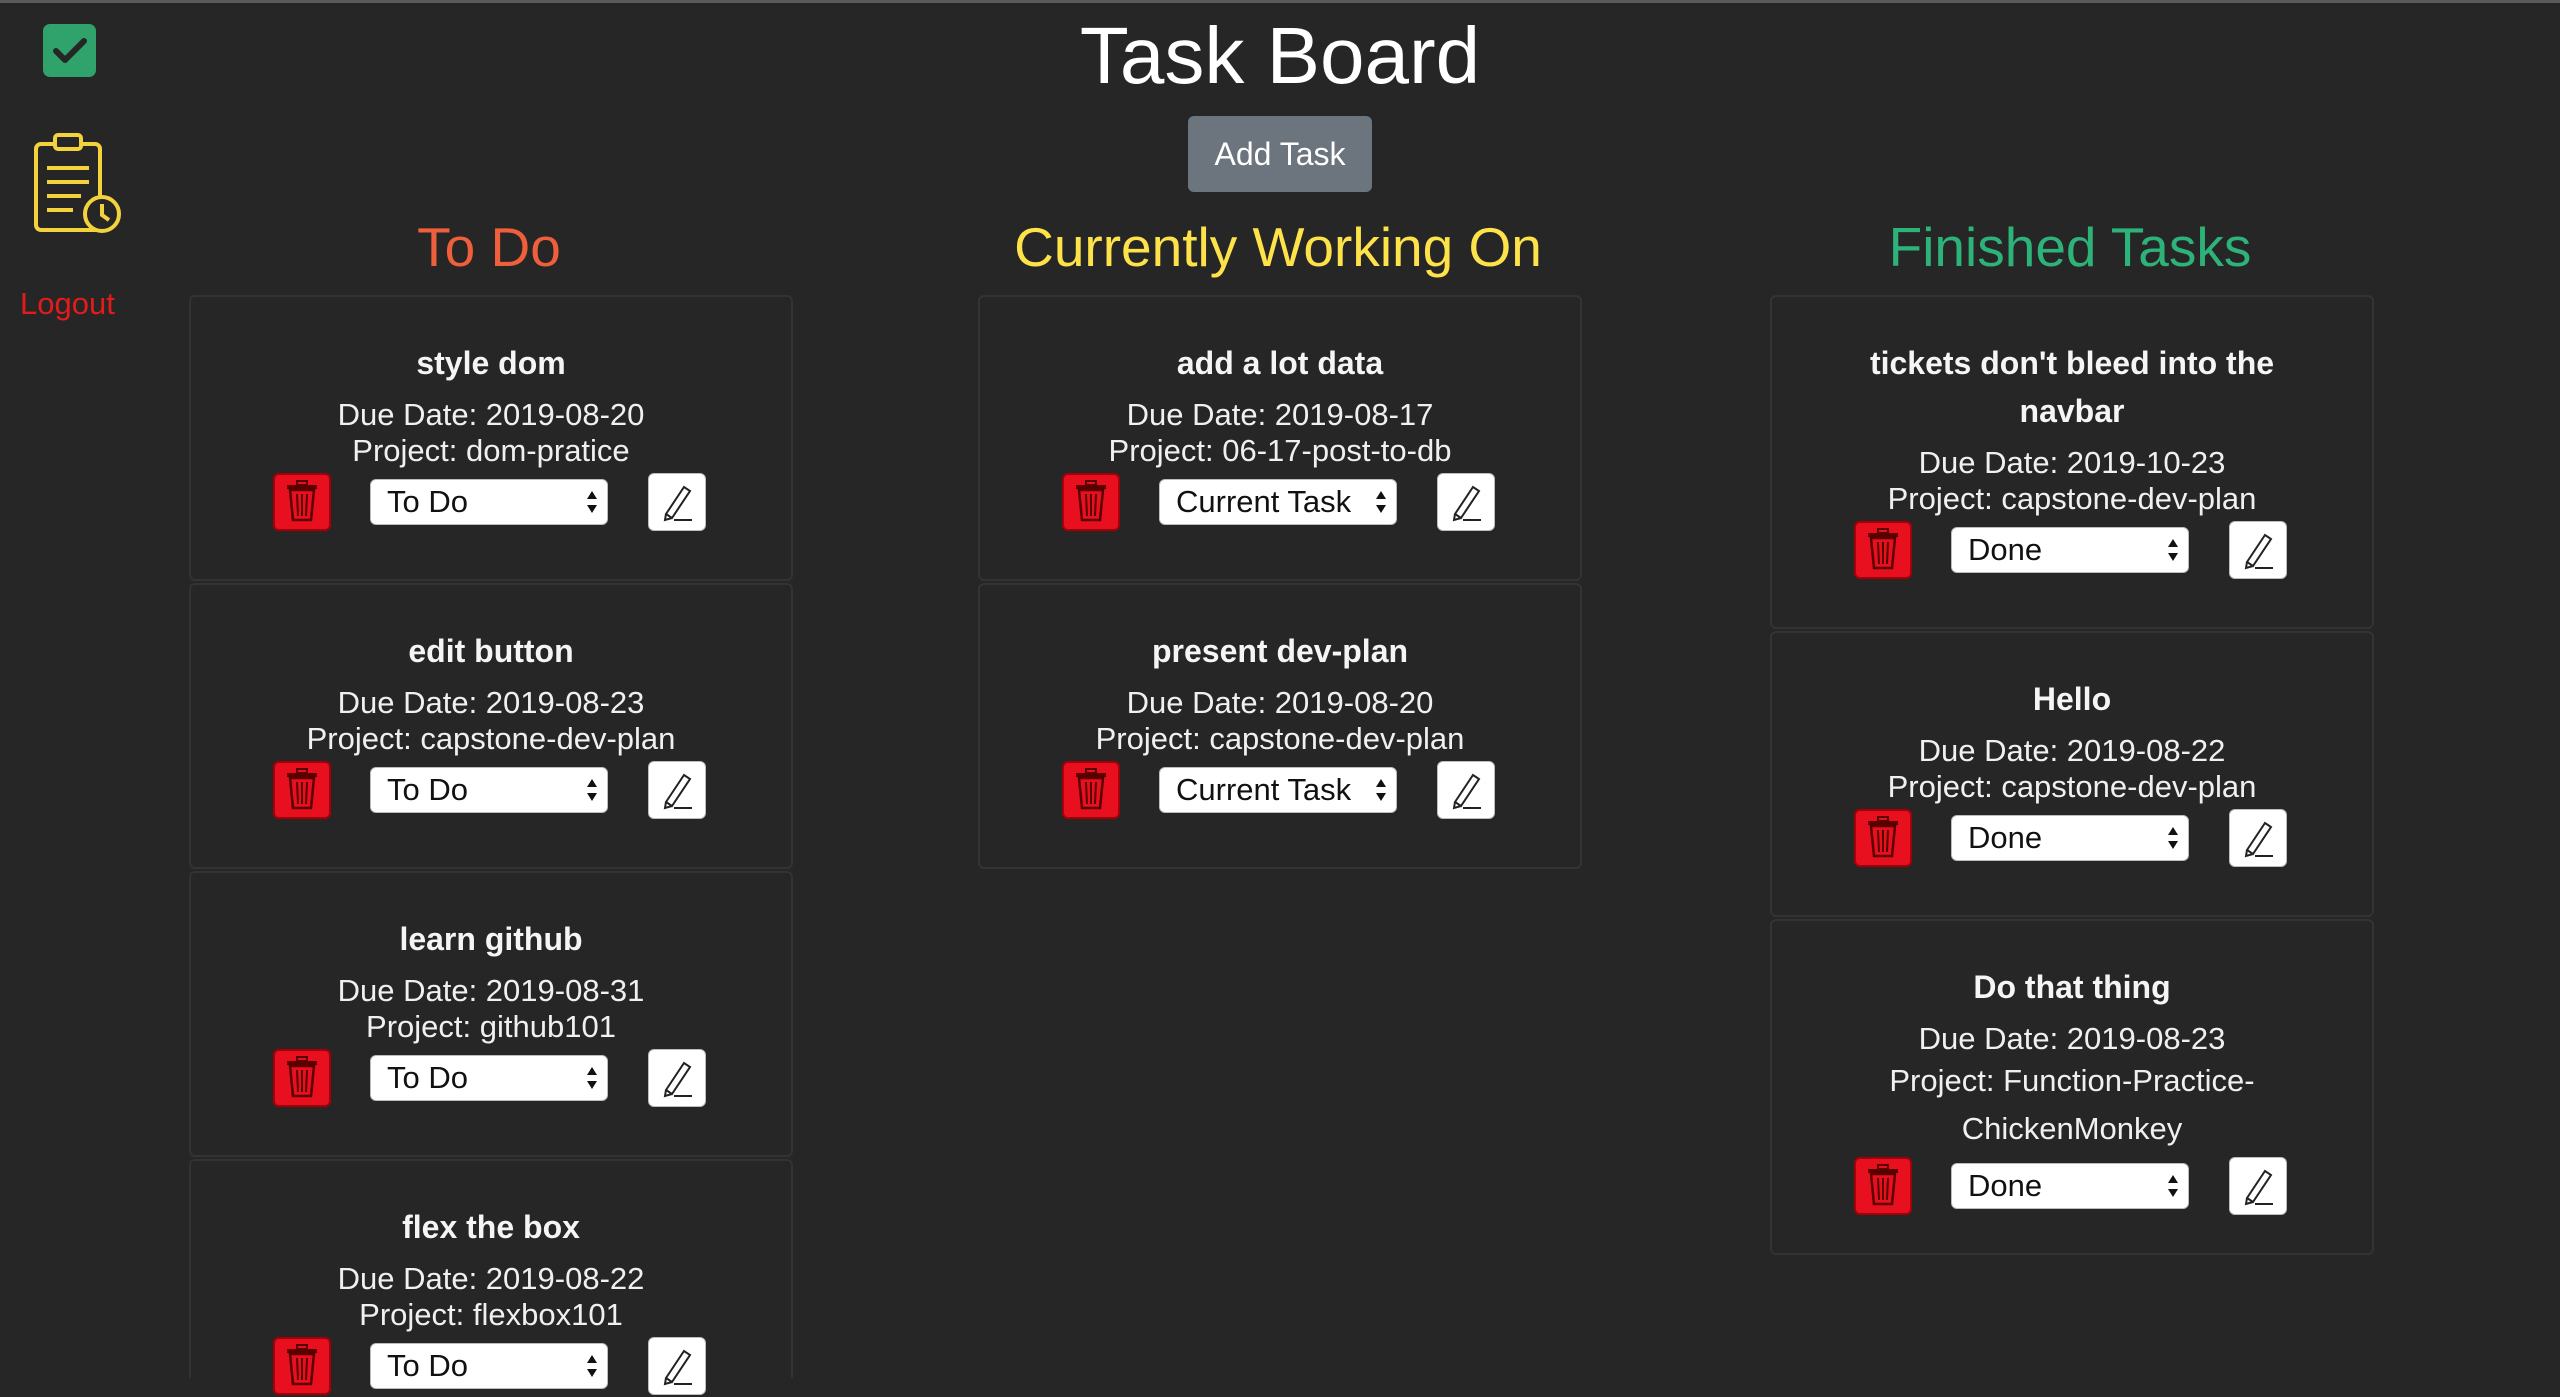  What do you see at coordinates (491, 990) in the screenshot?
I see `task-due-date: Due Date: 2019-08-31` at bounding box center [491, 990].